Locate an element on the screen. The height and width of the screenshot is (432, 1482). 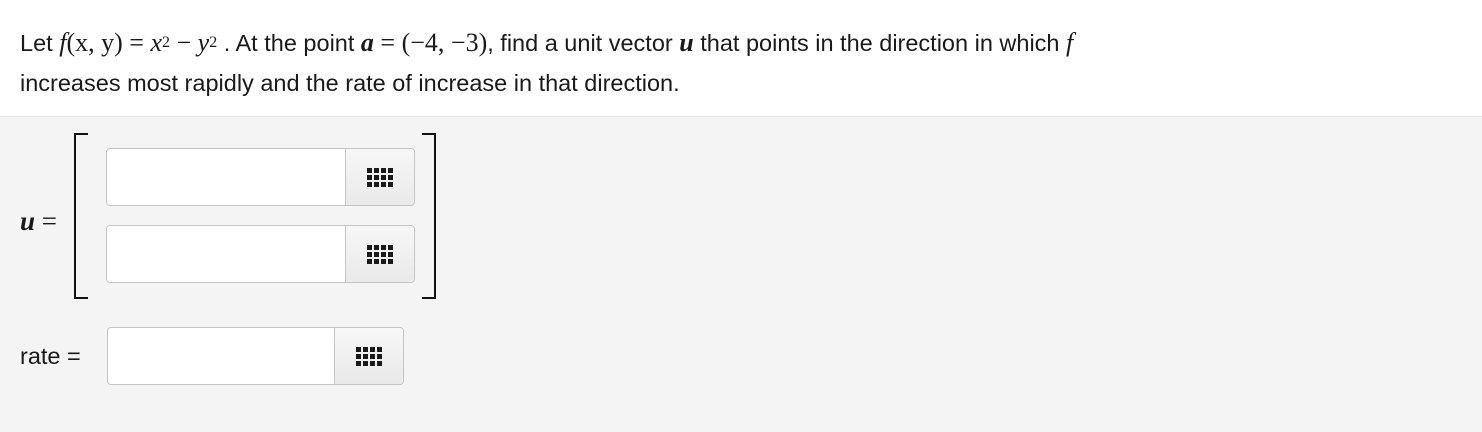
question-text: Let is located at coordinates (40, 43).